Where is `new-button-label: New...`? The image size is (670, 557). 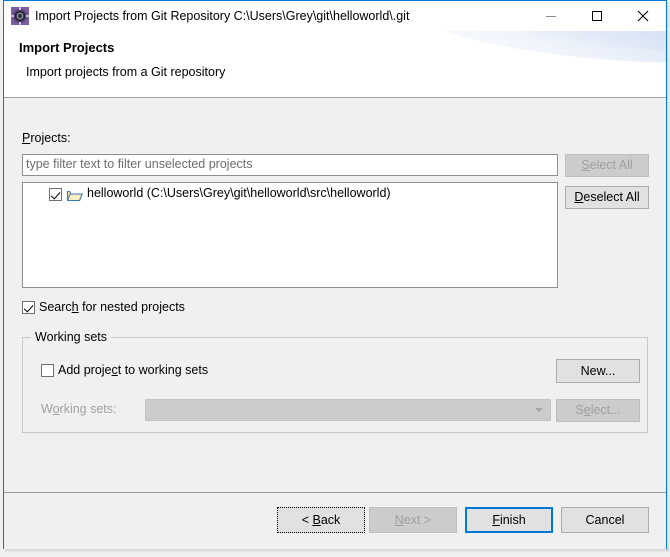 new-button-label: New... is located at coordinates (598, 370).